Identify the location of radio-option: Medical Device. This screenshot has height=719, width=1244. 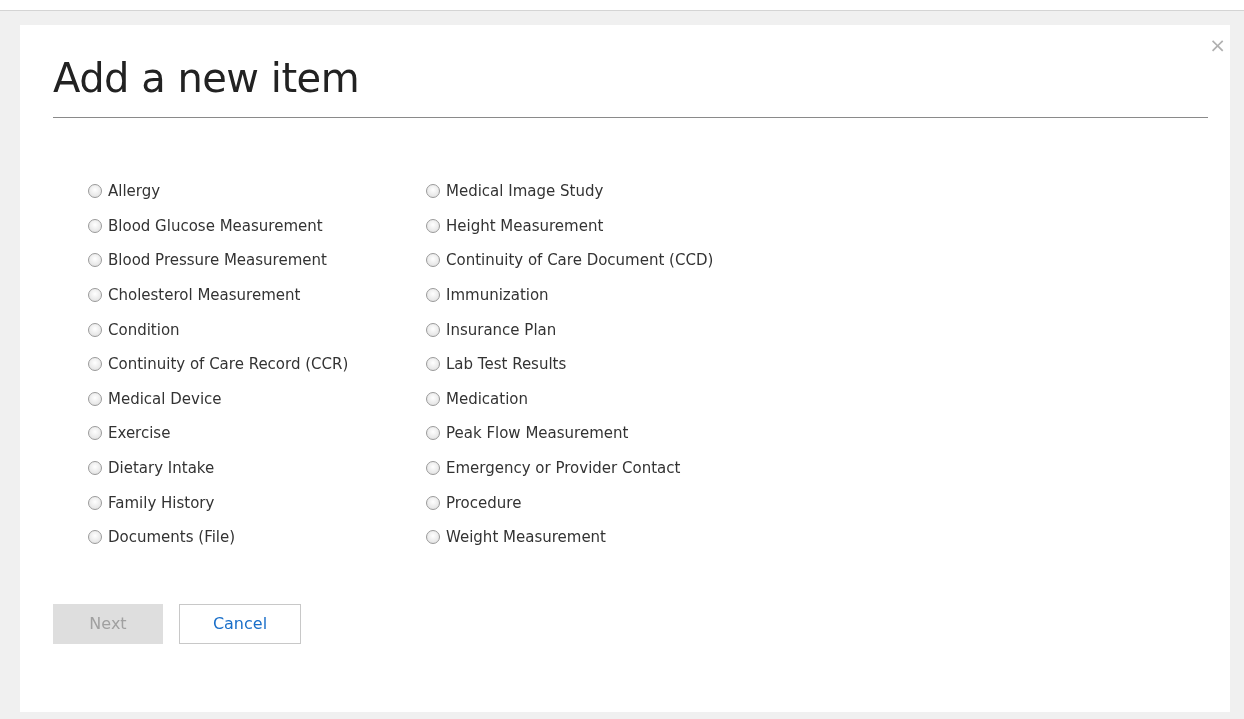
(155, 398).